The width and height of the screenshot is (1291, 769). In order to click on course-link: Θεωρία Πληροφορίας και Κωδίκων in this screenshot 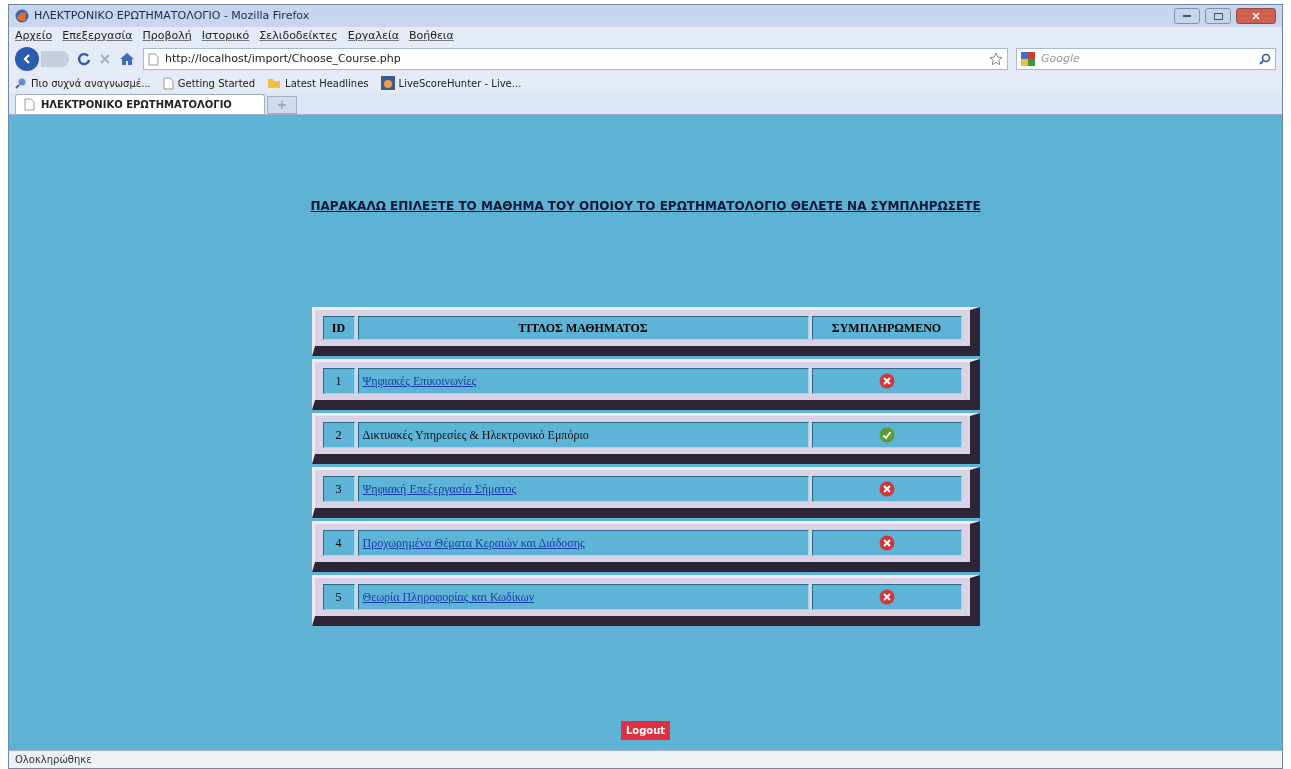, I will do `click(448, 597)`.